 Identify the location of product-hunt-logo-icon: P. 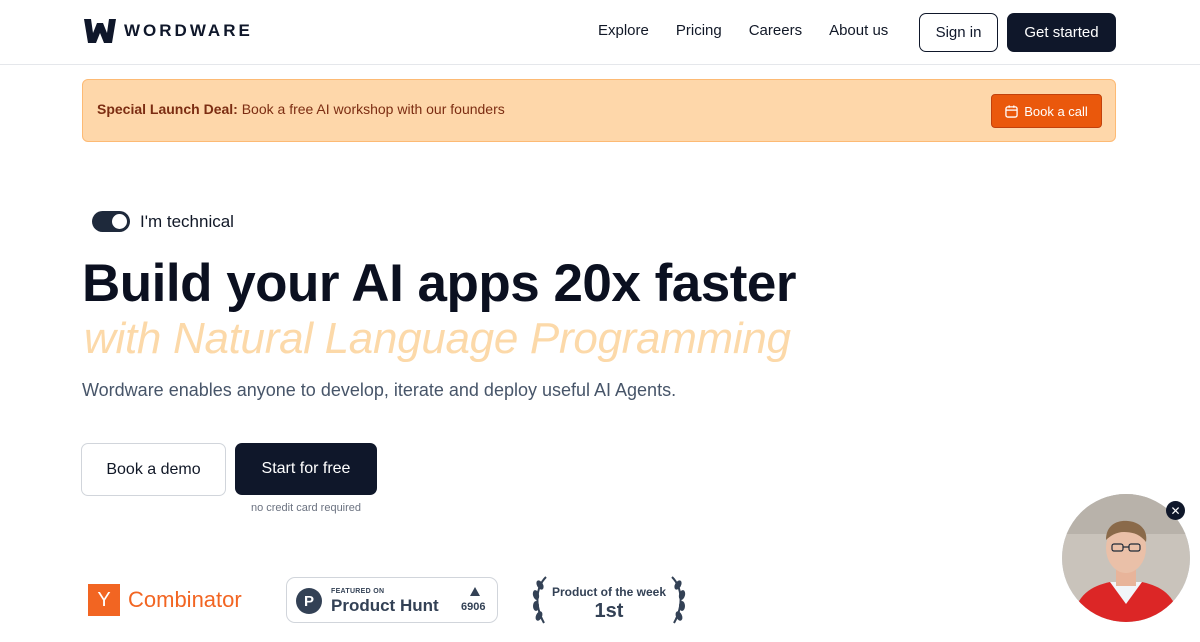
(309, 601).